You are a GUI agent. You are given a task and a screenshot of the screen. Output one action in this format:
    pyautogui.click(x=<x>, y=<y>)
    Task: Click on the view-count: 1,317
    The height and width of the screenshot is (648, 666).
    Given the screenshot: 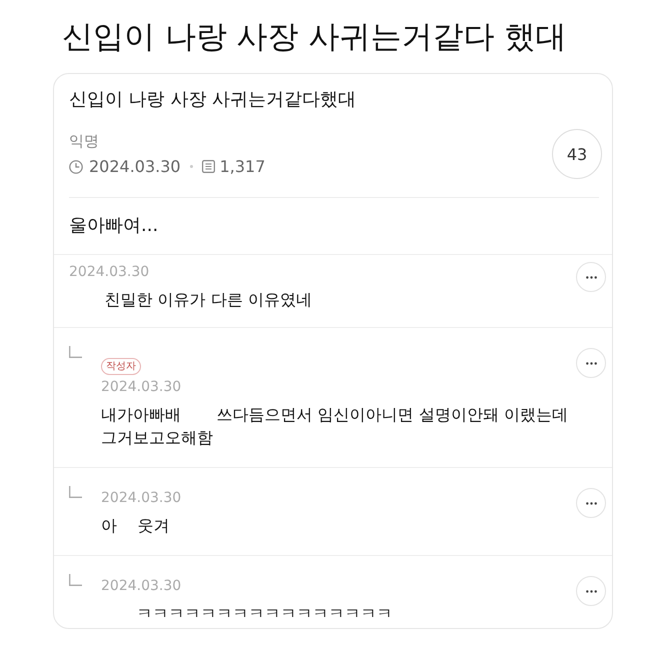 What is the action you would take?
    pyautogui.click(x=243, y=167)
    